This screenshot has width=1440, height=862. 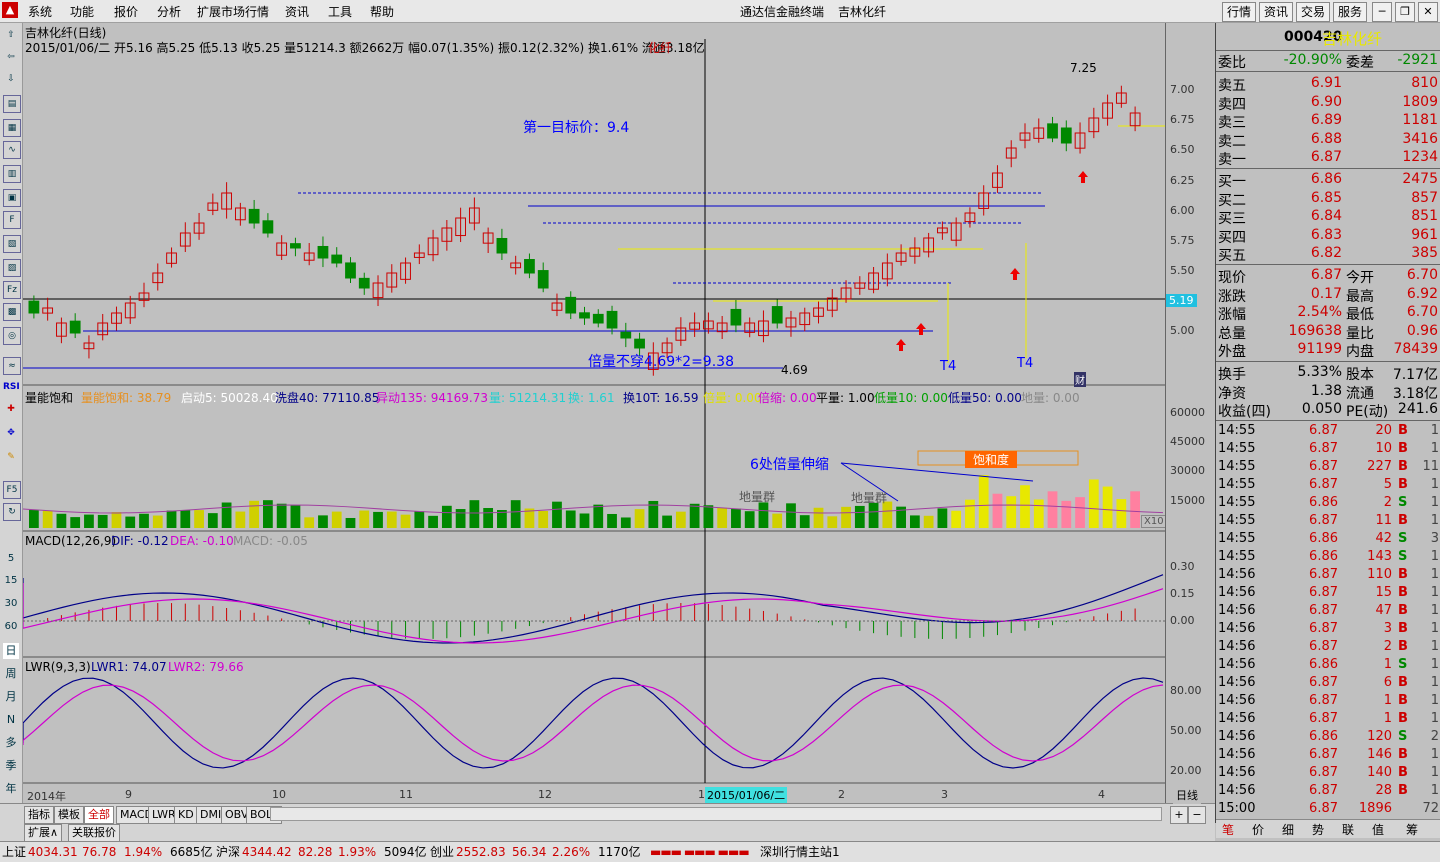 I want to click on period-day-btn: 日线, so click(x=1187, y=796).